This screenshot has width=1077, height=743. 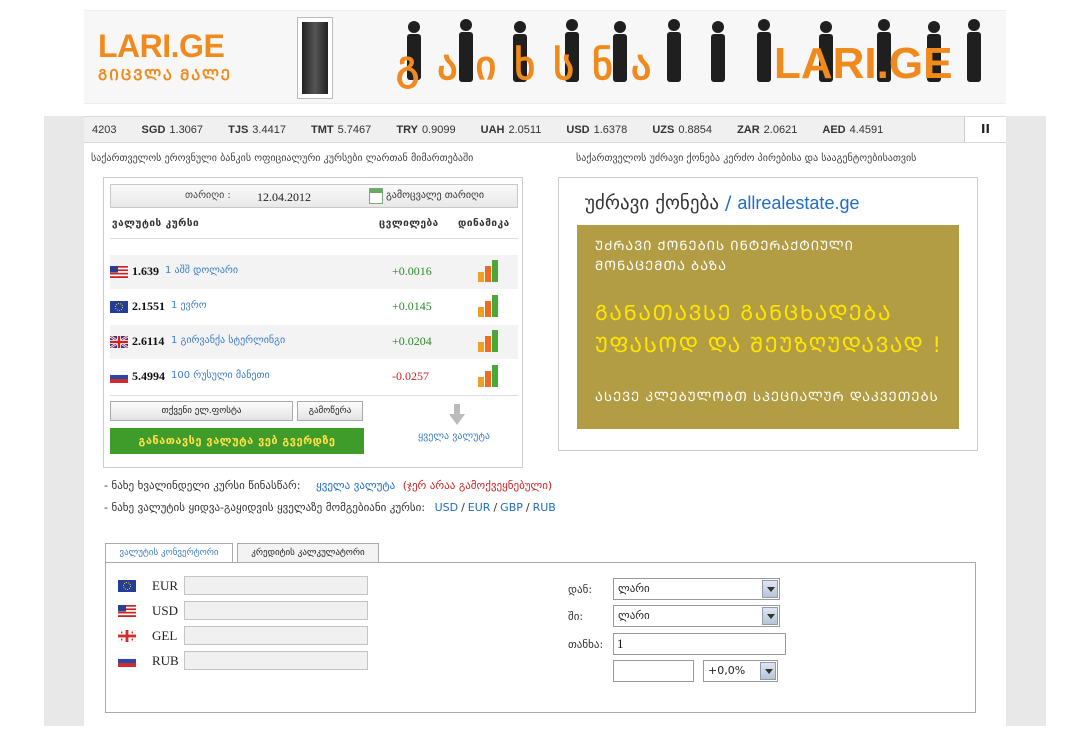 I want to click on rate-value: 1.639, so click(x=145, y=271).